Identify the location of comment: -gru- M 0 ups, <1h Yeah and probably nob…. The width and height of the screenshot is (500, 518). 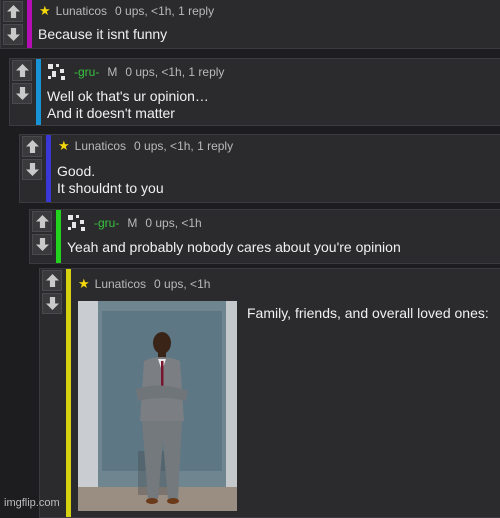
(264, 236).